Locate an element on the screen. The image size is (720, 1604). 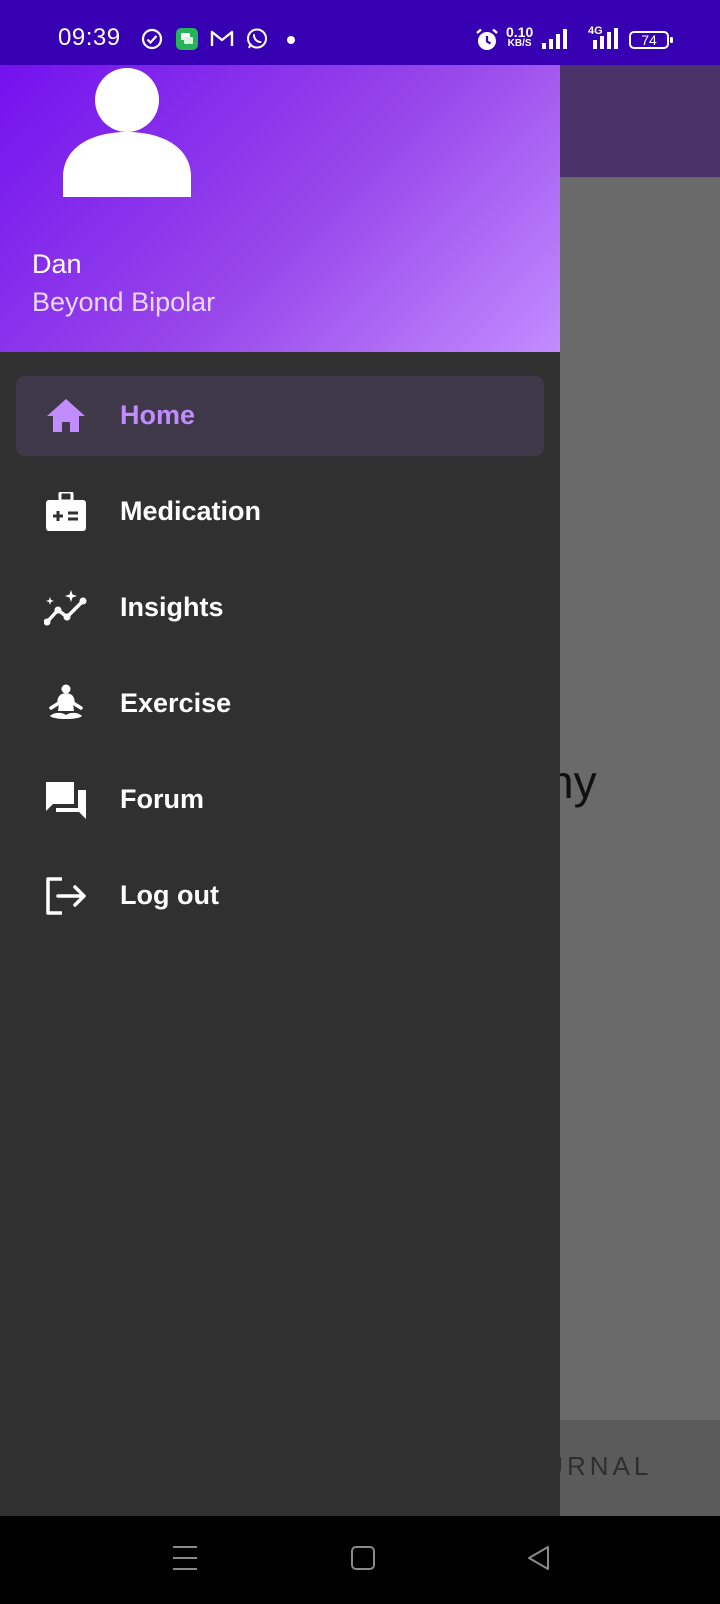
check-circle-icon is located at coordinates (152, 39).